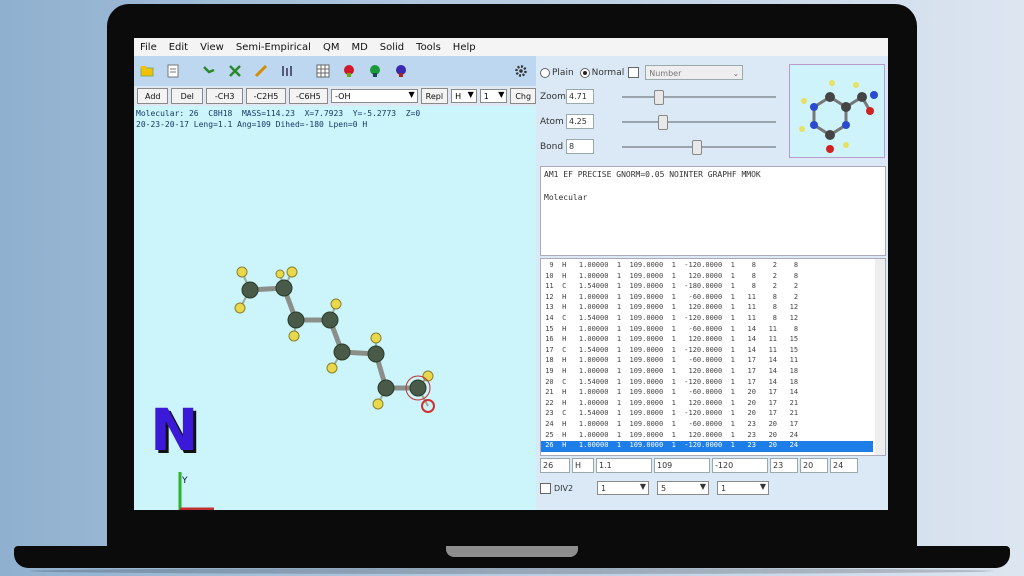  What do you see at coordinates (563, 72) in the screenshot?
I see `radio-plain-label: Plain` at bounding box center [563, 72].